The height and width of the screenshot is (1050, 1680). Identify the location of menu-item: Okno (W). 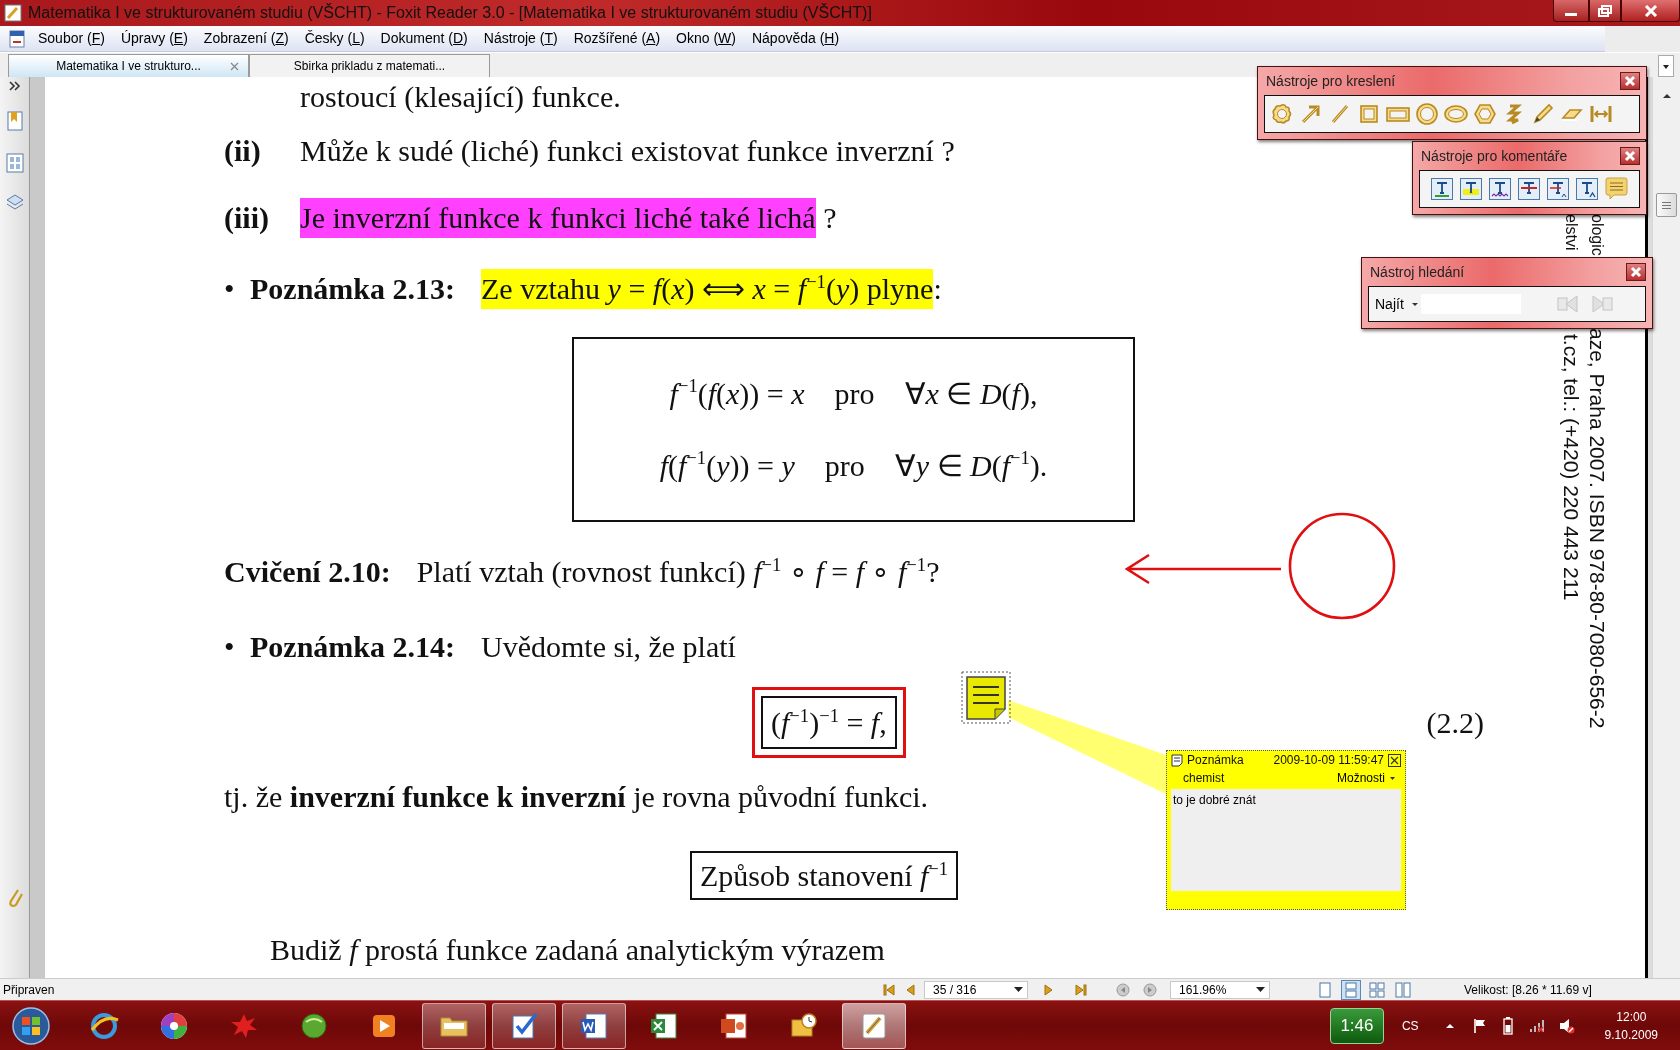
(706, 38).